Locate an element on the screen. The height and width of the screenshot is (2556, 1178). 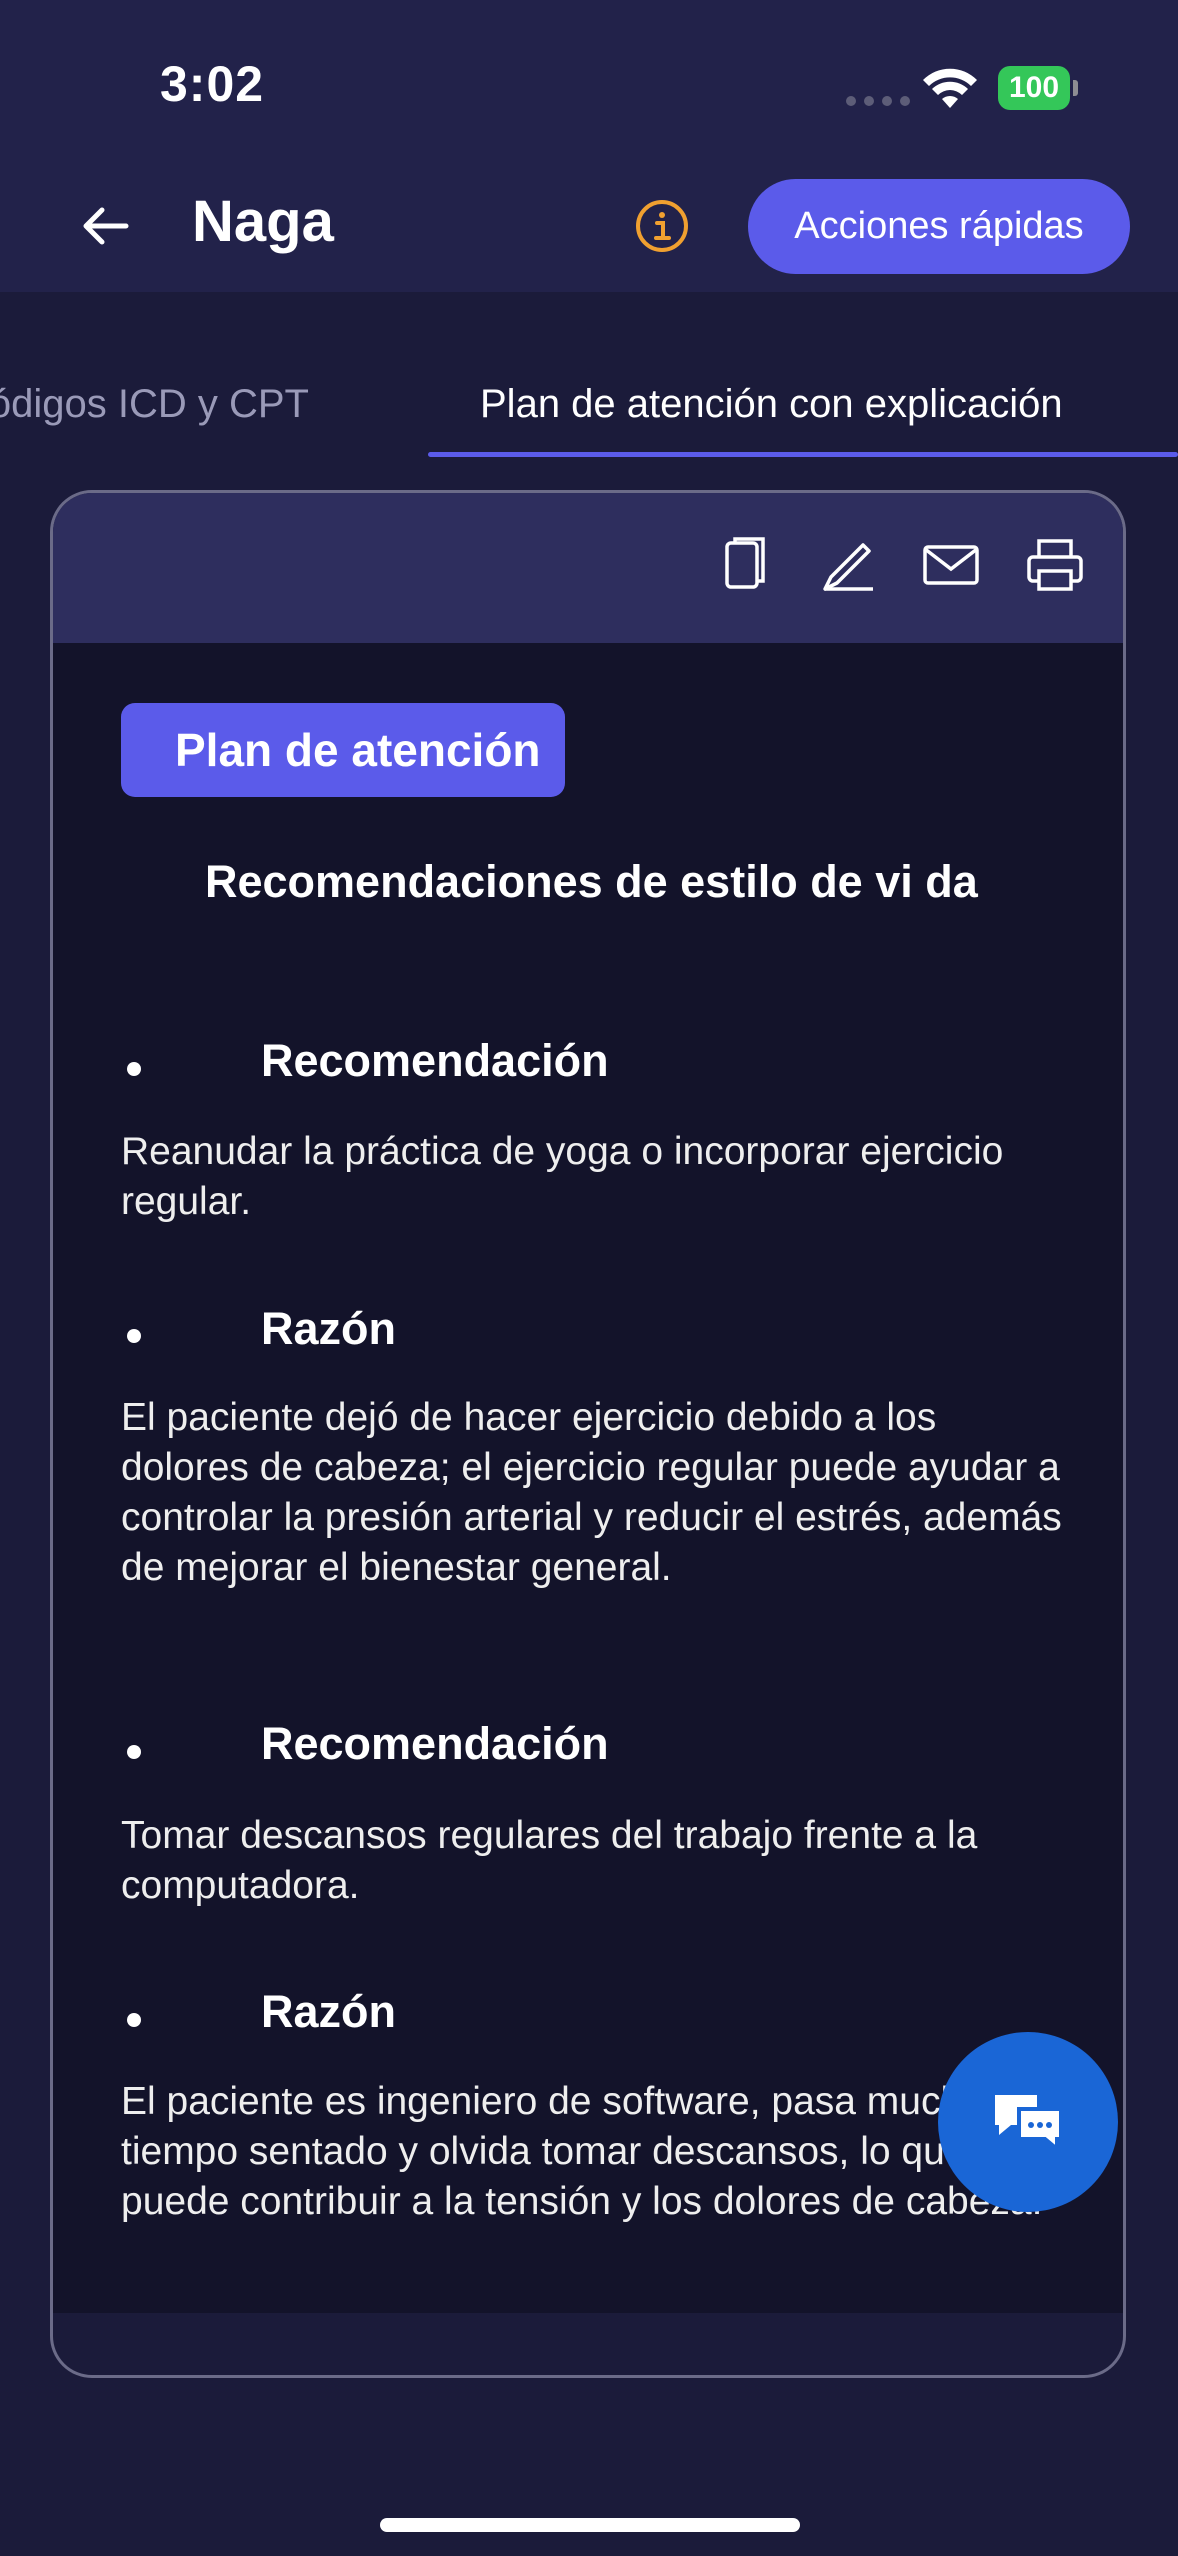
battery-level: 100 is located at coordinates (1034, 88).